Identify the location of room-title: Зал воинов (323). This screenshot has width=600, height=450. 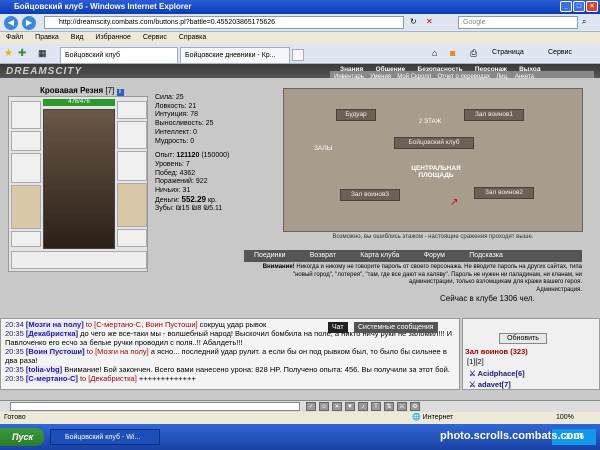
(496, 351).